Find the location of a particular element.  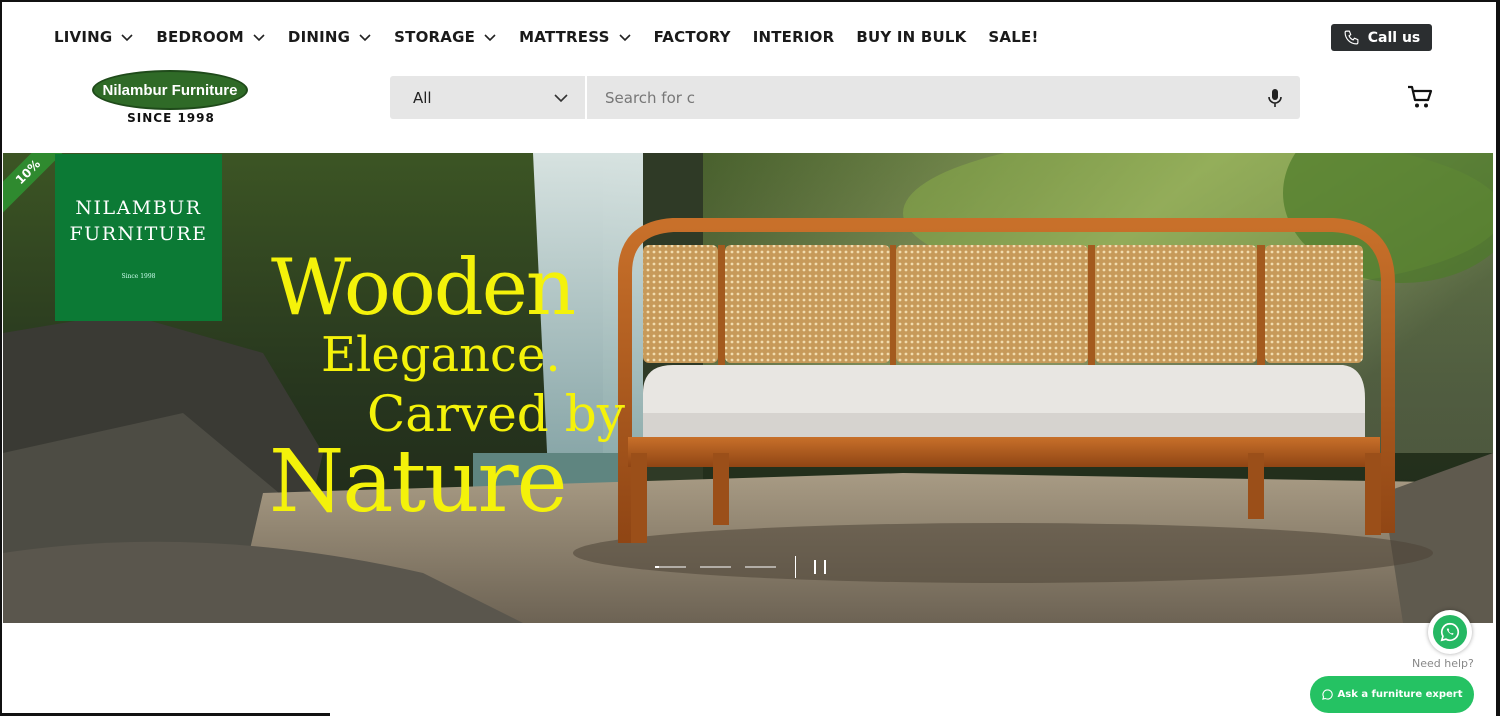

nav-item-buy-in-bulk: BUY IN BULK is located at coordinates (911, 37).